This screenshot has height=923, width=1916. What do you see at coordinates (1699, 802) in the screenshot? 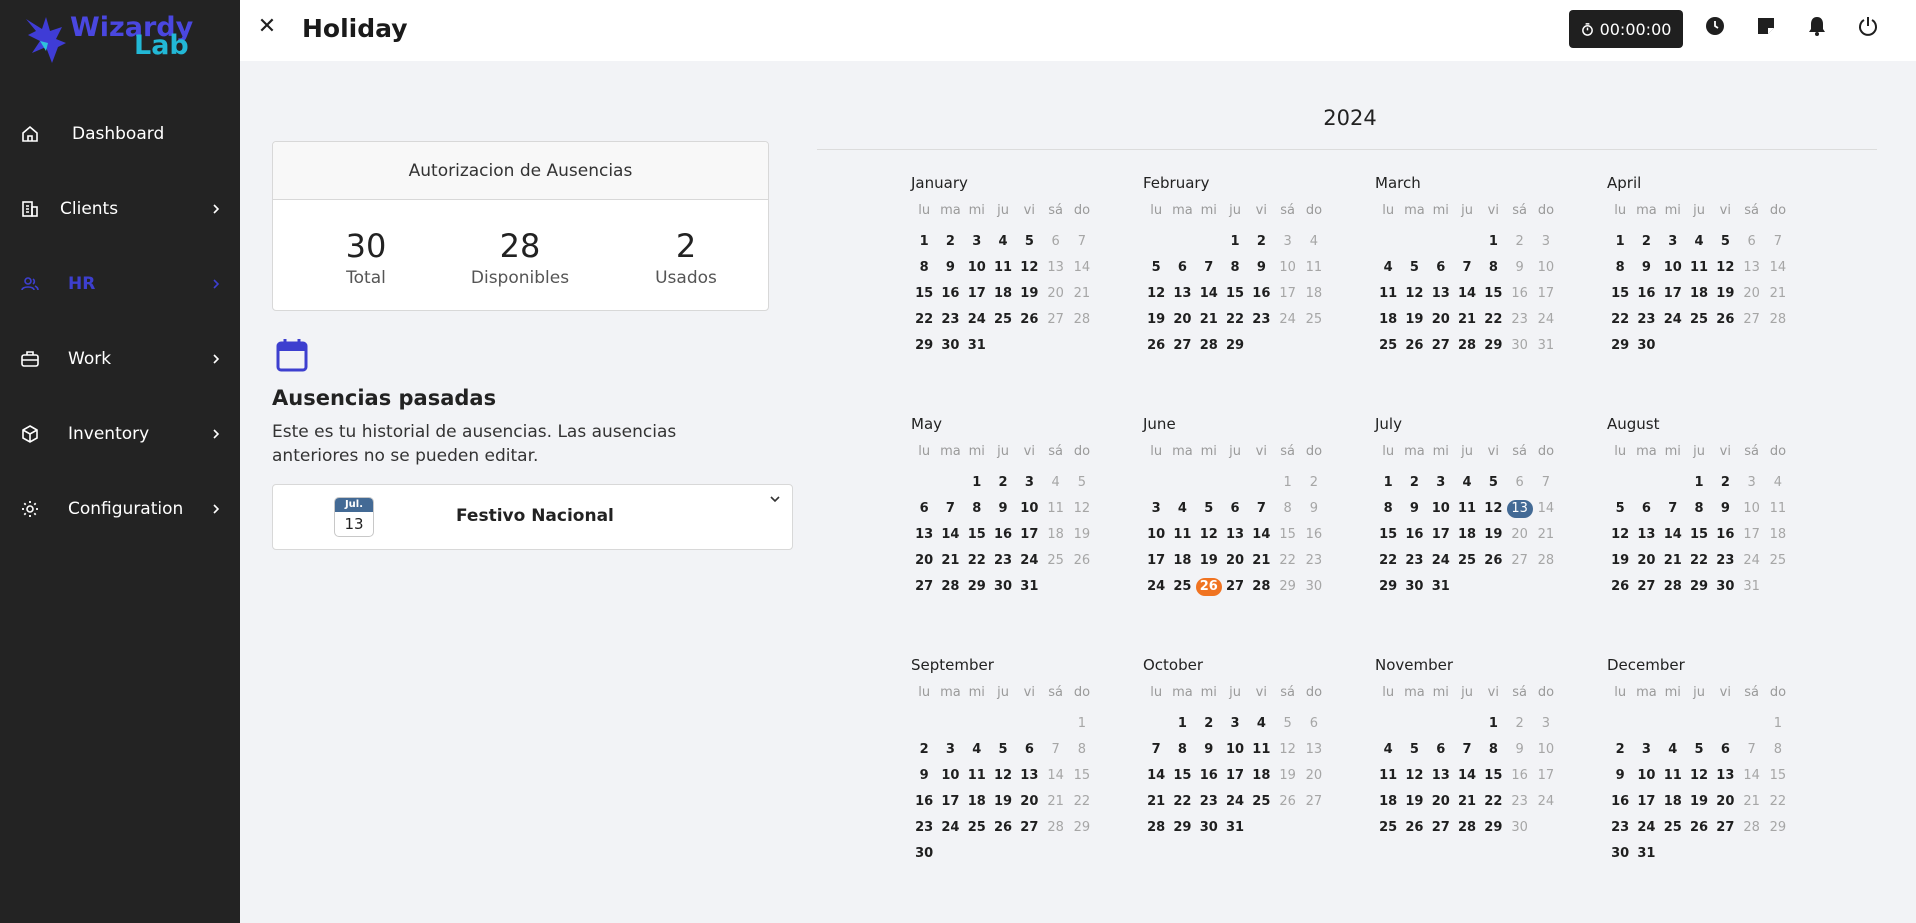
I see `calendar-day: 19` at bounding box center [1699, 802].